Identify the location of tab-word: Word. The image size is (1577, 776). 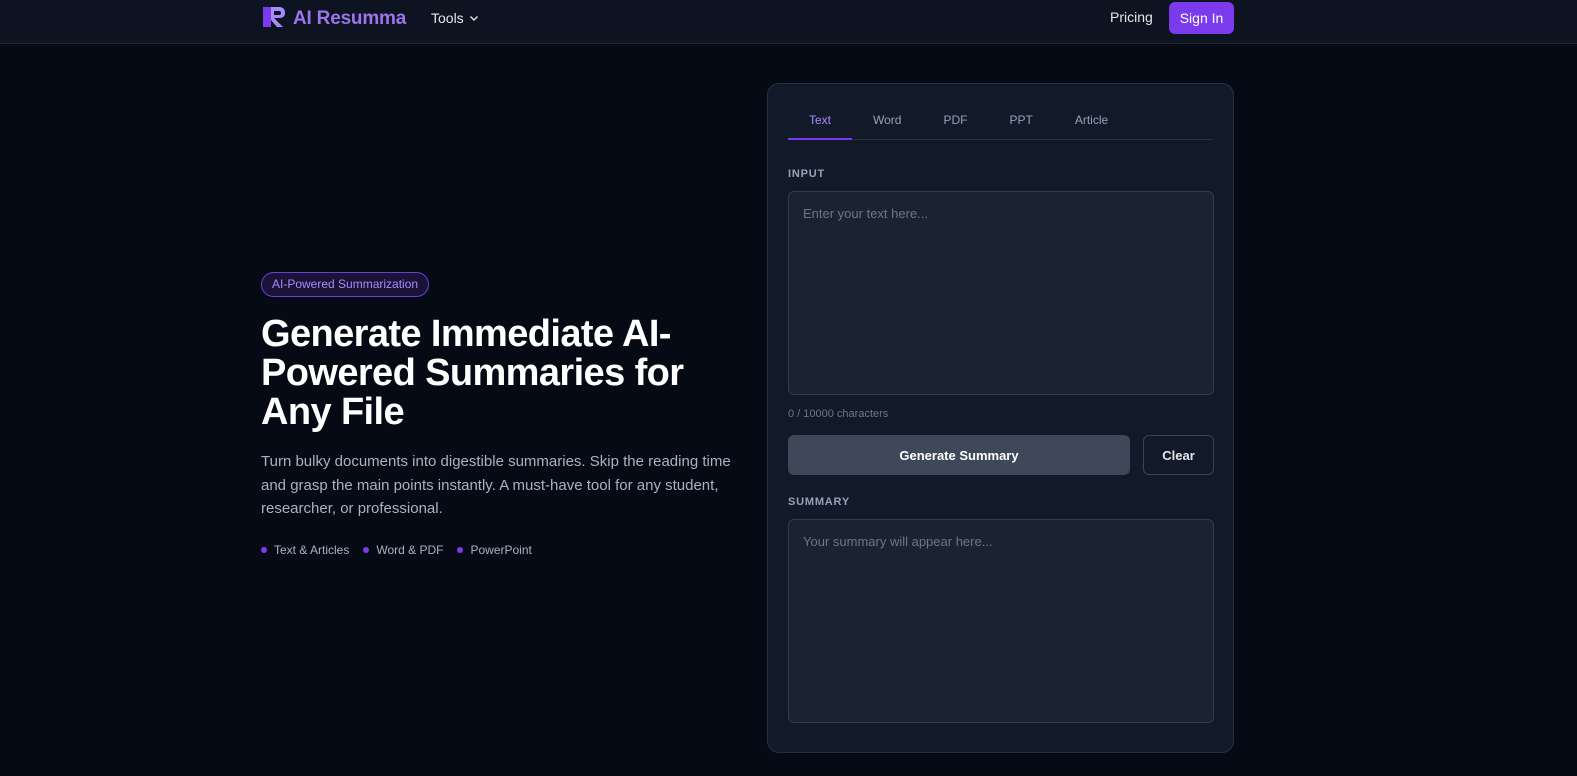
(887, 121).